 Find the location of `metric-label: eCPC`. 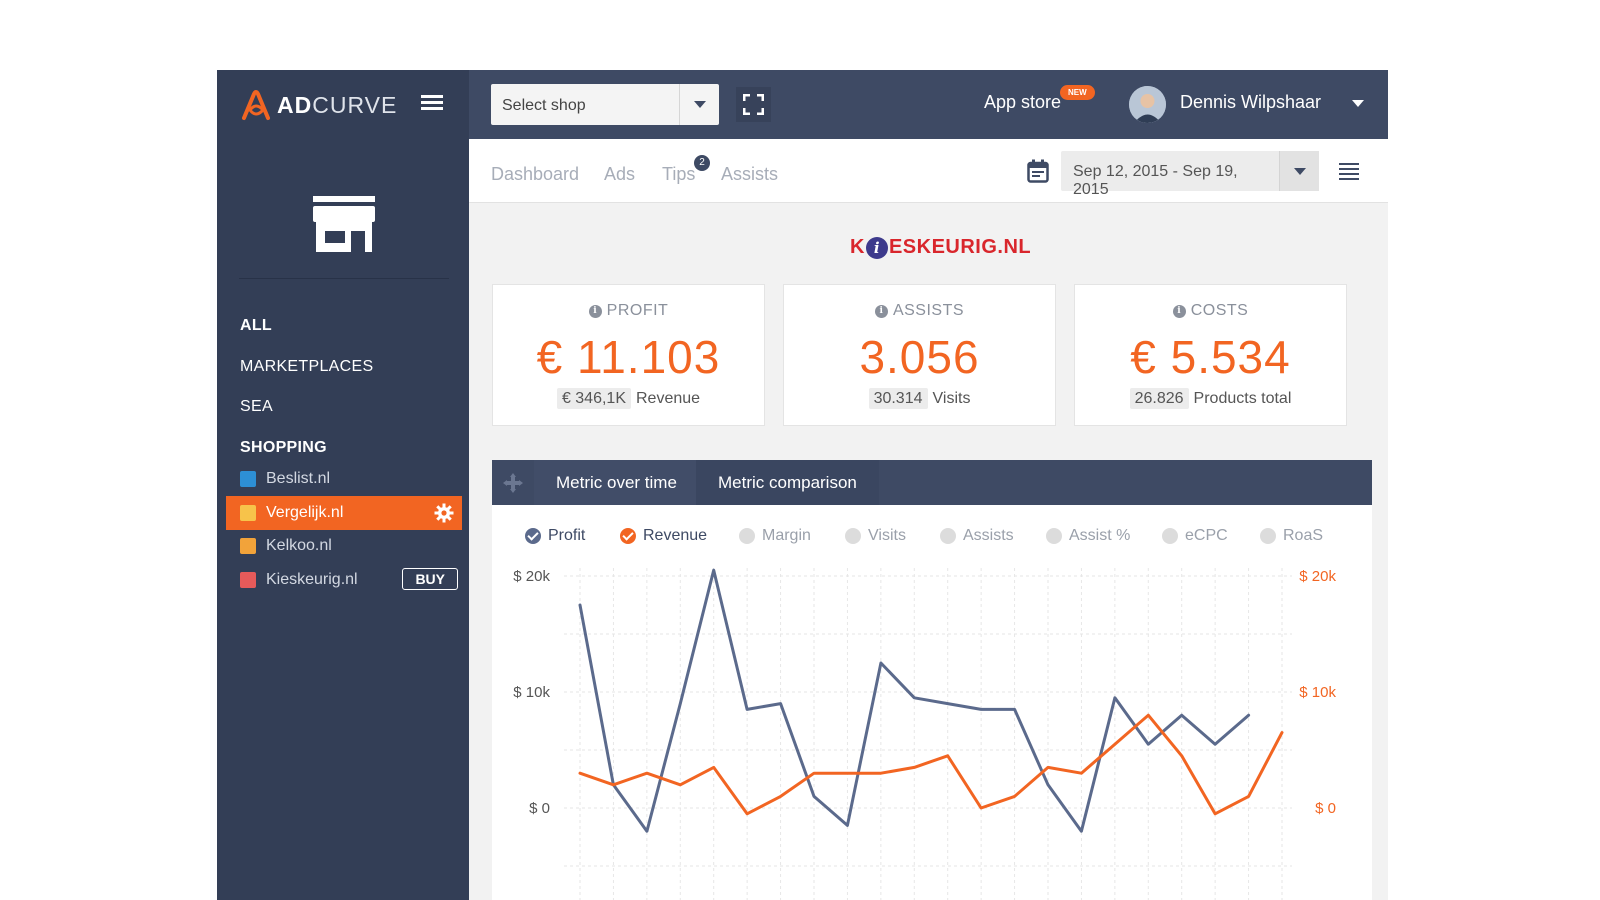

metric-label: eCPC is located at coordinates (1206, 535).